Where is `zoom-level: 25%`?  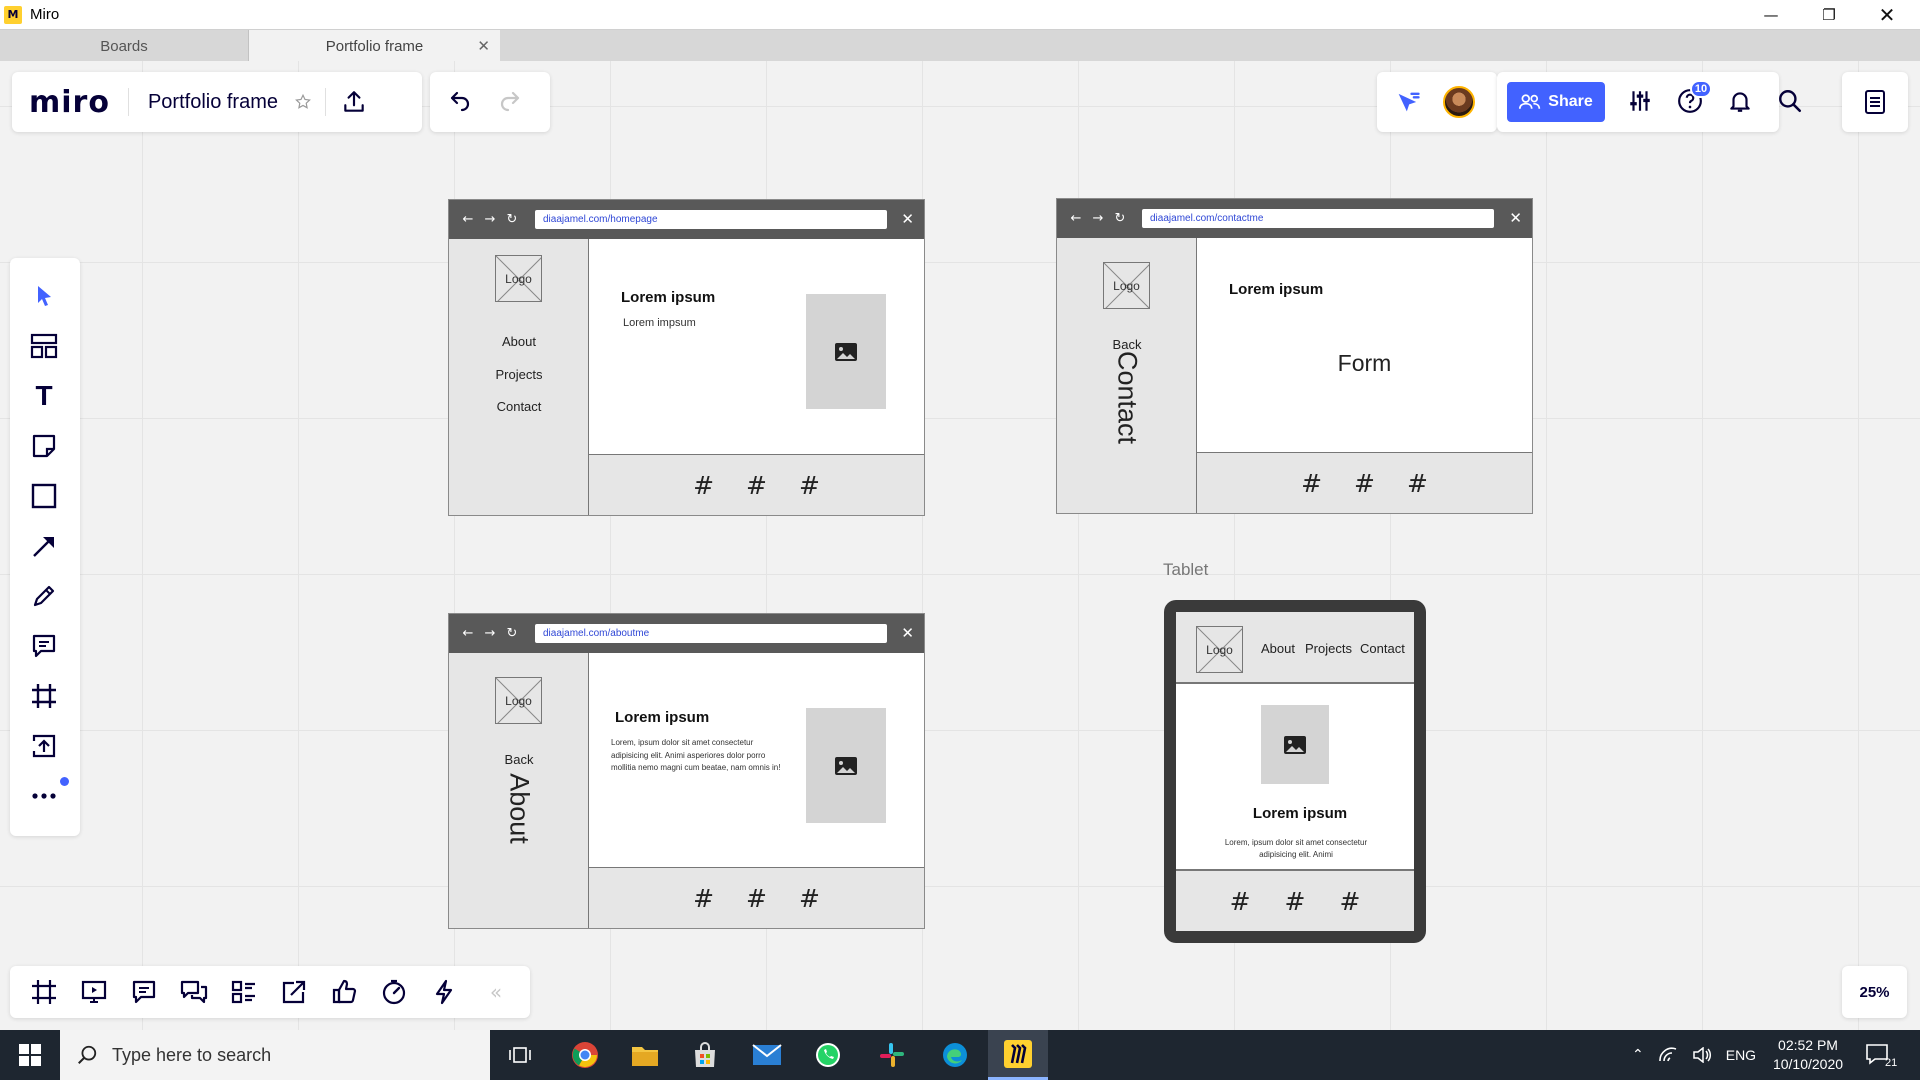 zoom-level: 25% is located at coordinates (1874, 992).